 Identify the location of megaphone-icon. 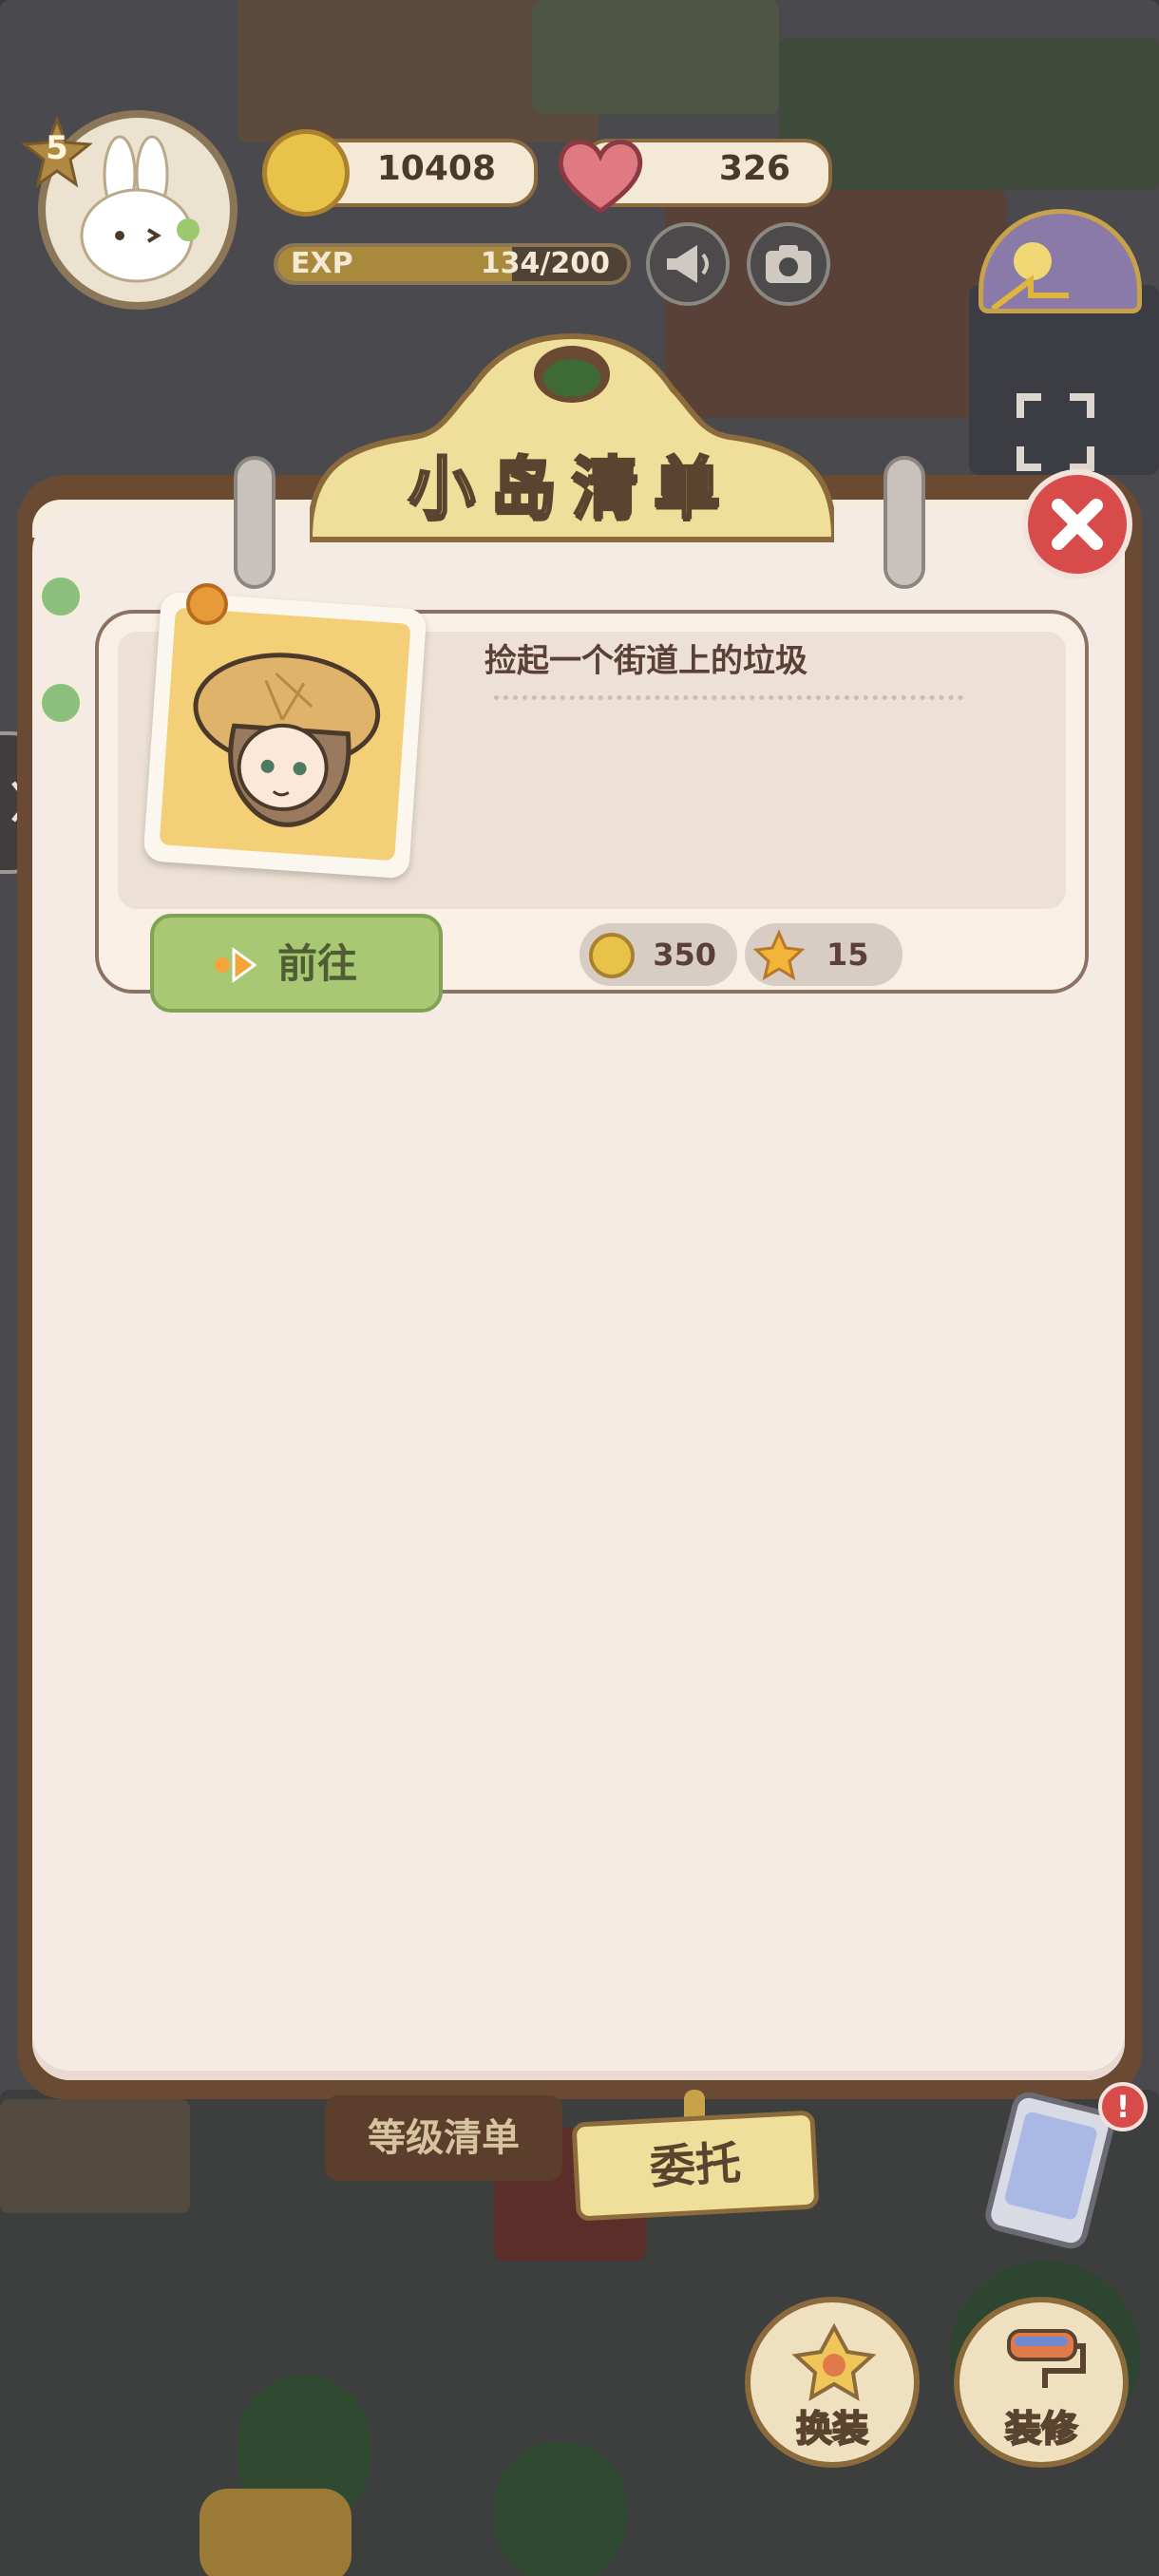
(688, 264).